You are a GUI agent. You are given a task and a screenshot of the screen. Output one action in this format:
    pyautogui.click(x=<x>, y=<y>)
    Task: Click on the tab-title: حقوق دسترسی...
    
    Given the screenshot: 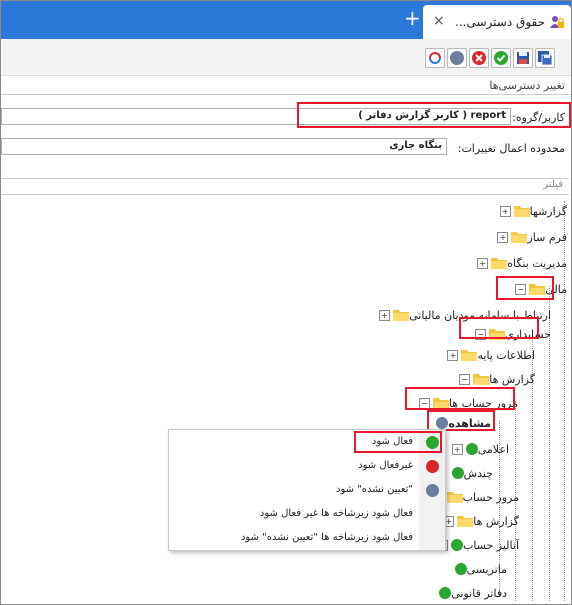 What is the action you would take?
    pyautogui.click(x=500, y=22)
    